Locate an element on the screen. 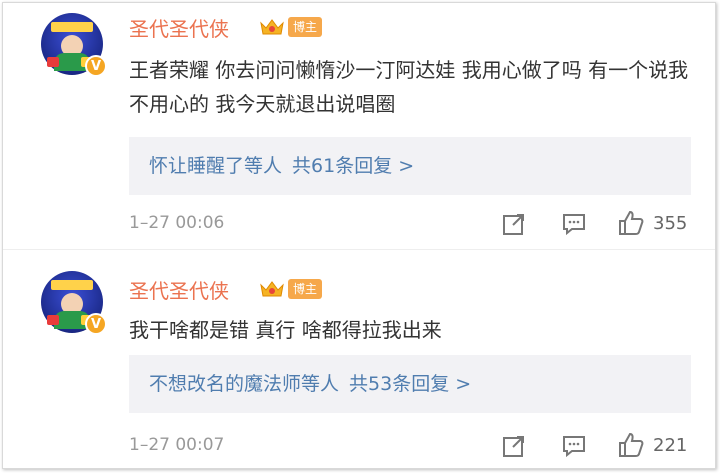 Image resolution: width=720 pixels, height=473 pixels. action-bar: 355 is located at coordinates (359, 224).